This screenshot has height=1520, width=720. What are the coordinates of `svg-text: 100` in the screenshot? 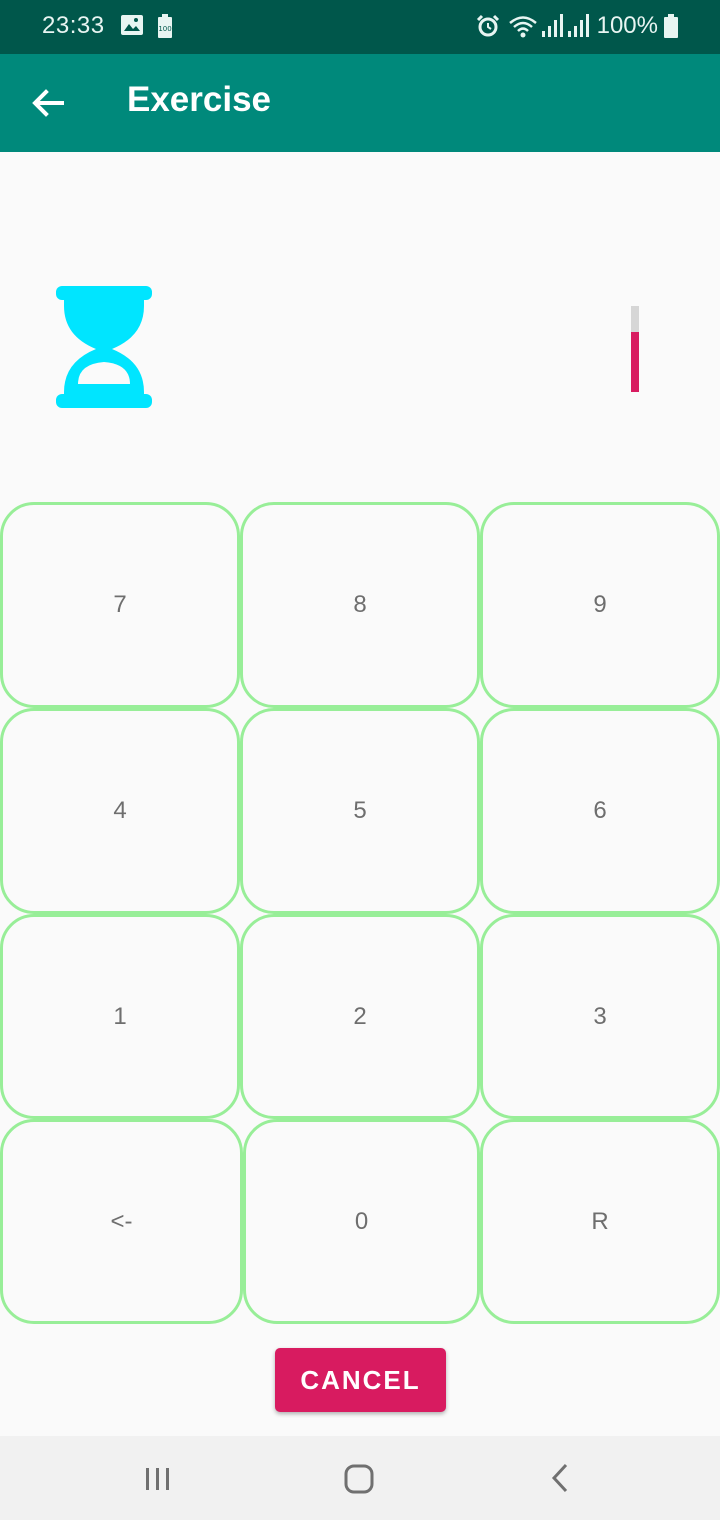 It's located at (164, 29).